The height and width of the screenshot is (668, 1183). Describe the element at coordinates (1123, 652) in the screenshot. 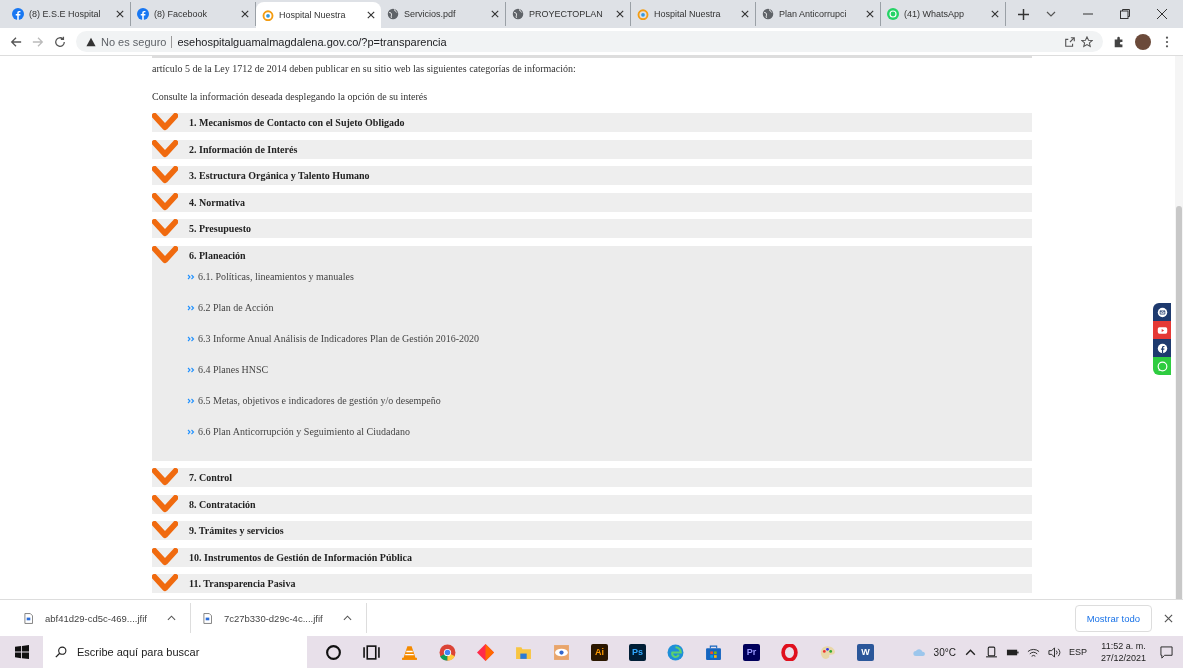

I see `clock: 11:52 a. m. 27/12/2021` at that location.